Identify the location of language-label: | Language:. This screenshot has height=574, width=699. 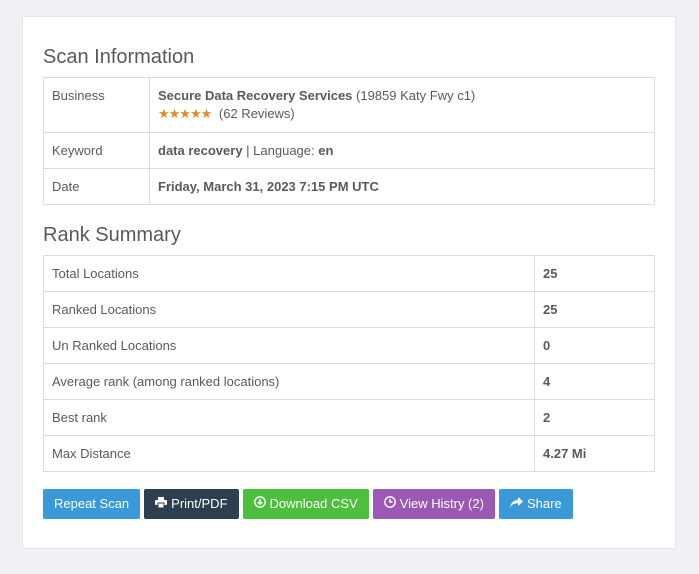
(280, 150).